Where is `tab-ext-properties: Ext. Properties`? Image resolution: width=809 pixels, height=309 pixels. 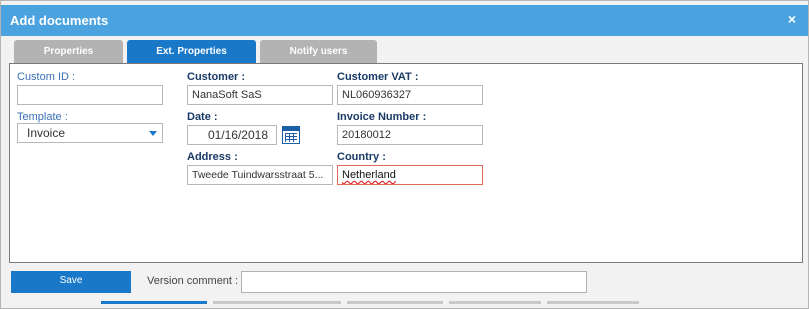
tab-ext-properties: Ext. Properties is located at coordinates (191, 51).